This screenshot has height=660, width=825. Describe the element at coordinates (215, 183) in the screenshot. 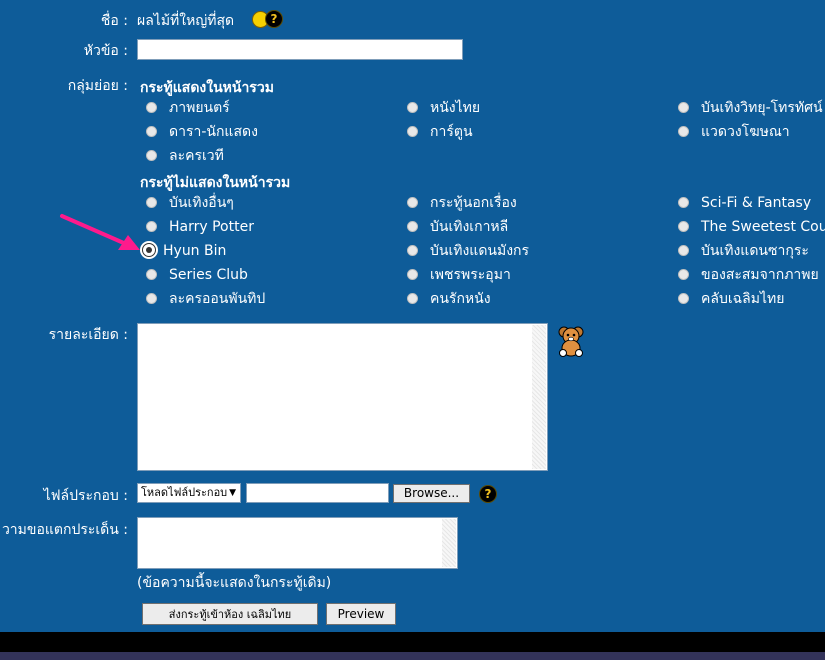

I see `group-hidden-title: กระทู้ไม่แสดงในหน้ารวม` at that location.